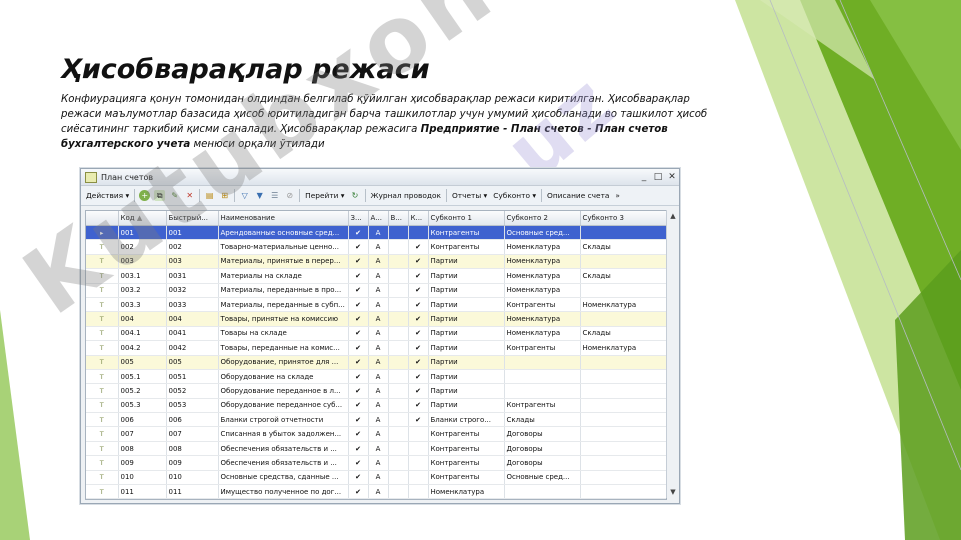 The width and height of the screenshot is (961, 540). Describe the element at coordinates (102, 218) in the screenshot. I see `col-icon` at that location.